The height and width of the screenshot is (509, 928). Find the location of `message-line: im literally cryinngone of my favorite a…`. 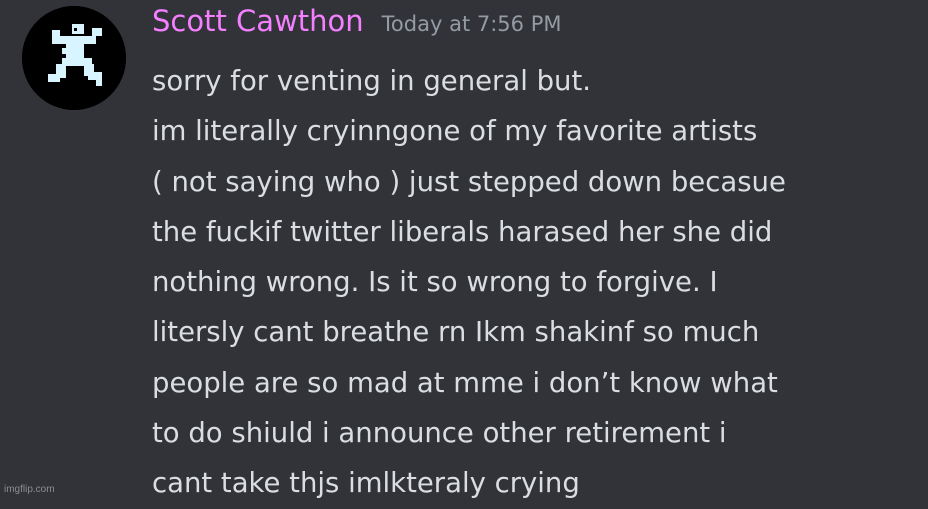

message-line: im literally cryinngone of my favorite a… is located at coordinates (455, 131).